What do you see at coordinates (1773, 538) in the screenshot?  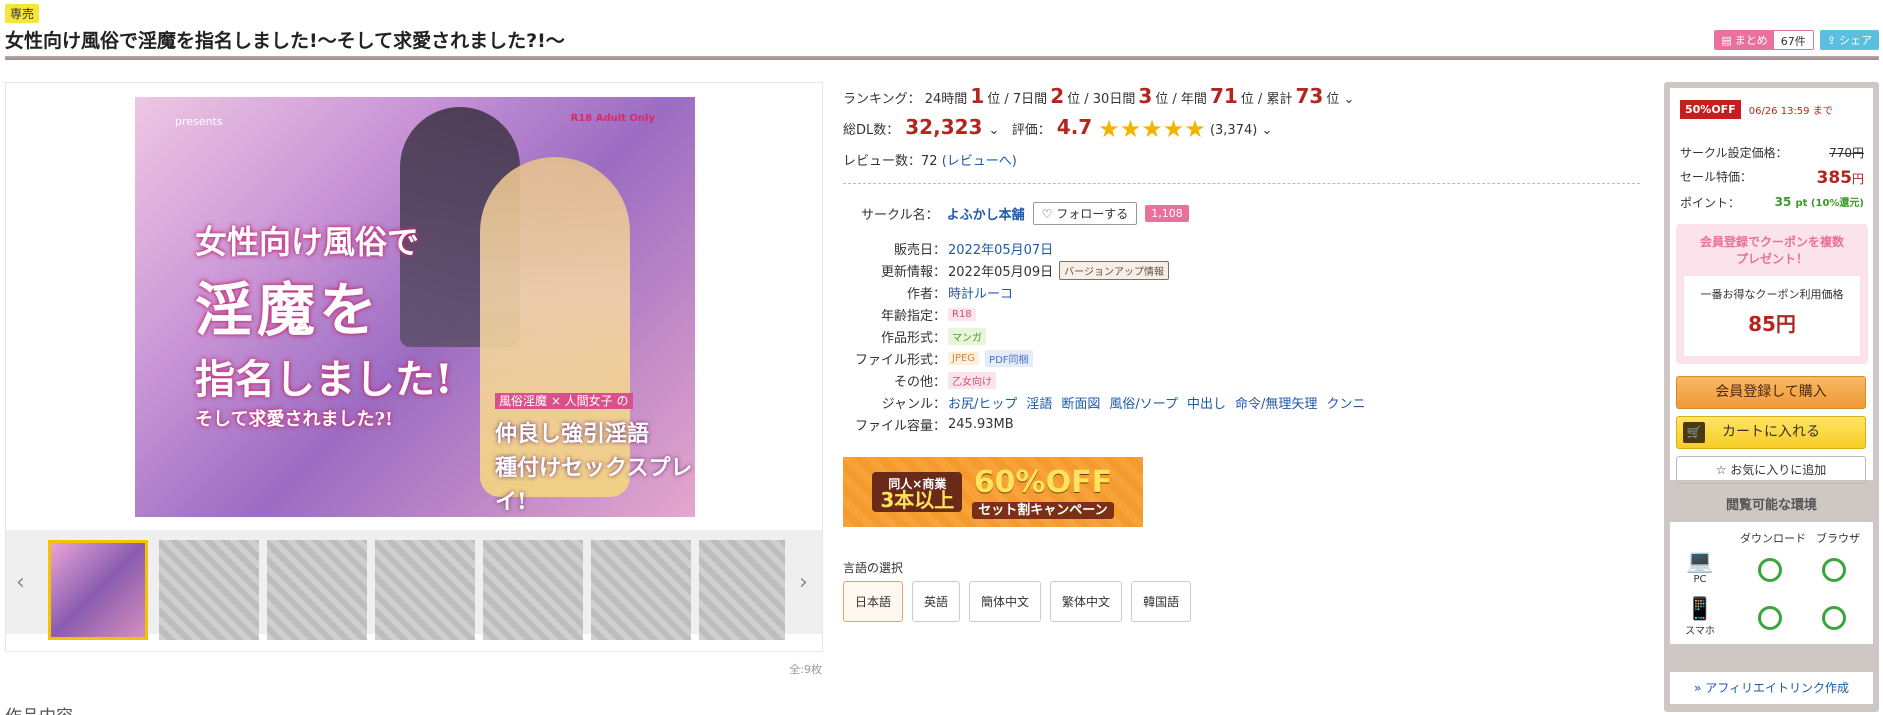 I see `env-dl-header: ダウンロード` at bounding box center [1773, 538].